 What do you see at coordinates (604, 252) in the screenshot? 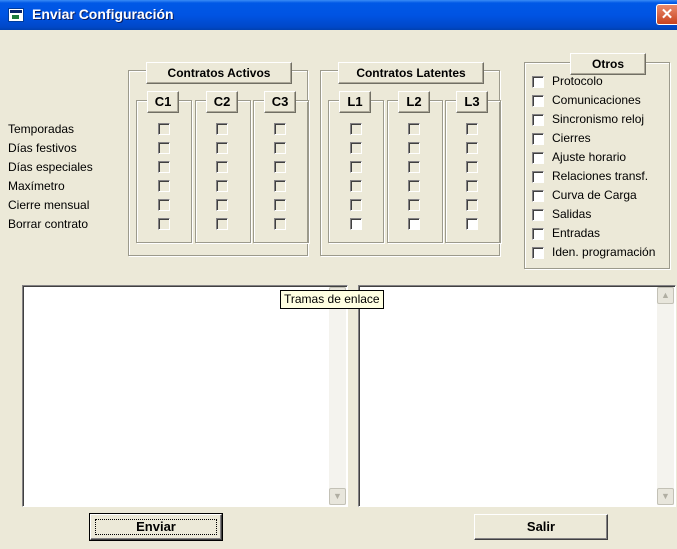
I see `iden-programacion-label: Iden. programación` at bounding box center [604, 252].